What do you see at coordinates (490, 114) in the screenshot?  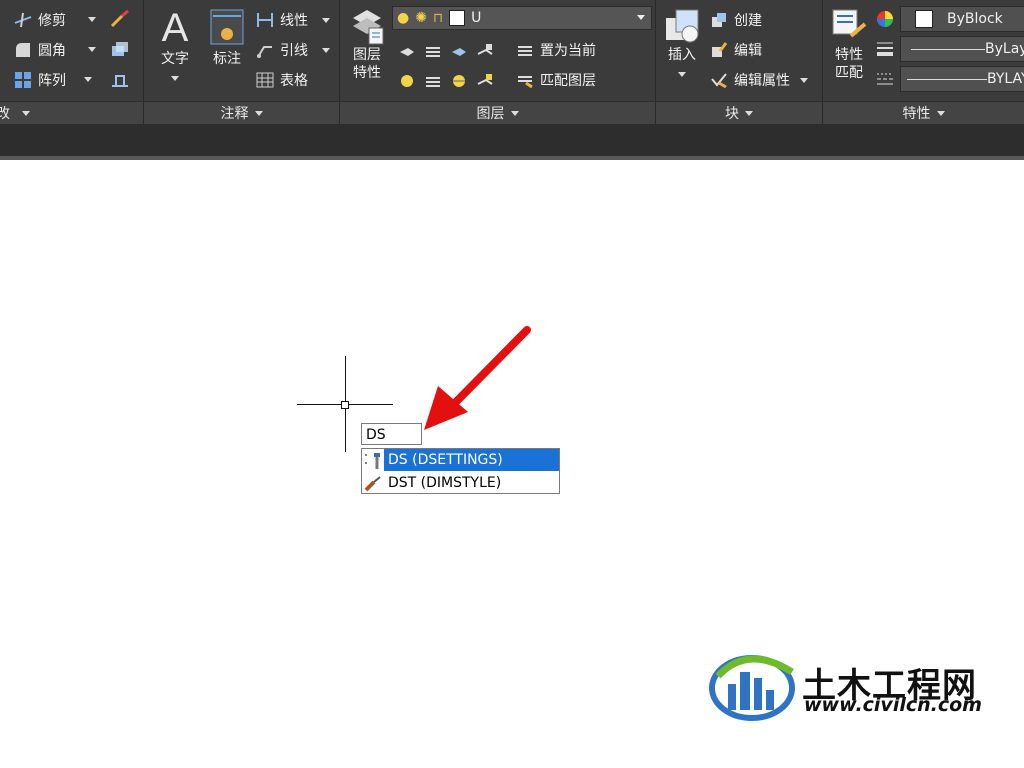 I see `layers-panel-title: 图层` at bounding box center [490, 114].